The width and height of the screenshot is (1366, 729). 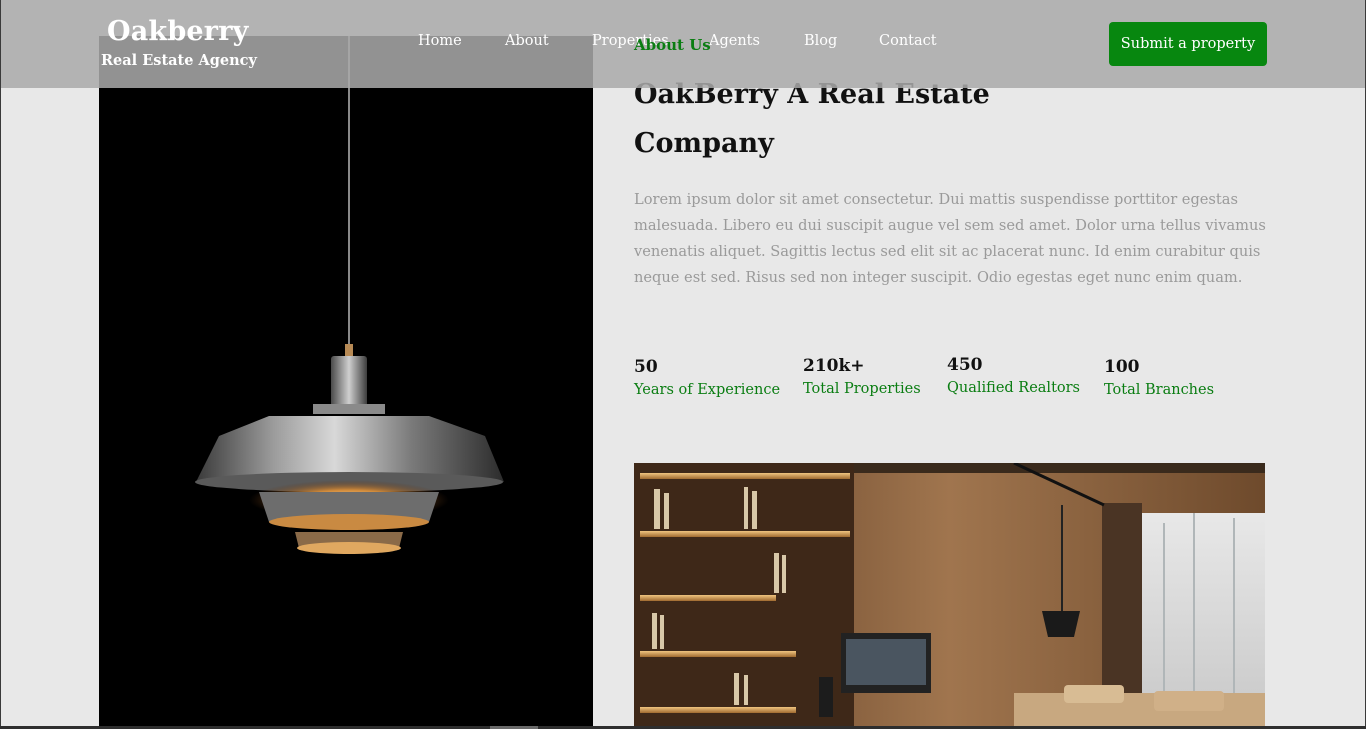 What do you see at coordinates (440, 41) in the screenshot?
I see `nav-home: Home` at bounding box center [440, 41].